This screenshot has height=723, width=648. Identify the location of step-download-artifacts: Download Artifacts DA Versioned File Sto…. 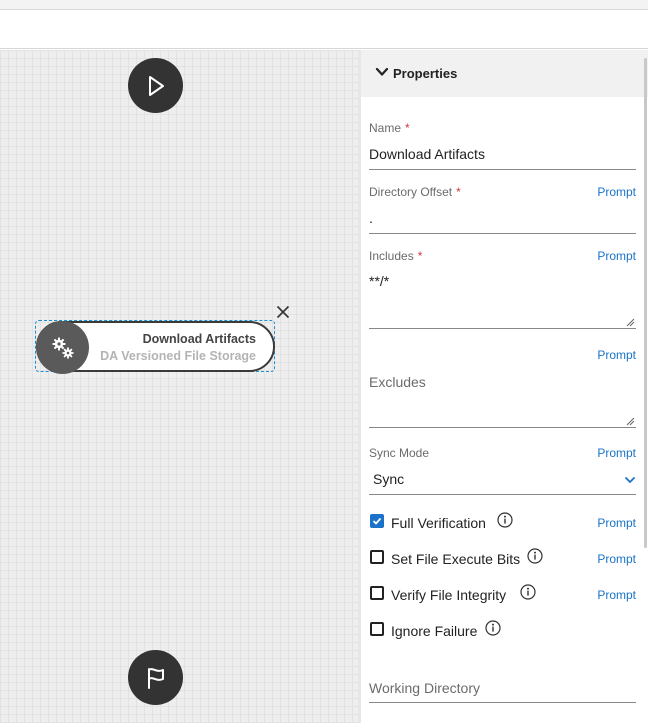
(155, 347).